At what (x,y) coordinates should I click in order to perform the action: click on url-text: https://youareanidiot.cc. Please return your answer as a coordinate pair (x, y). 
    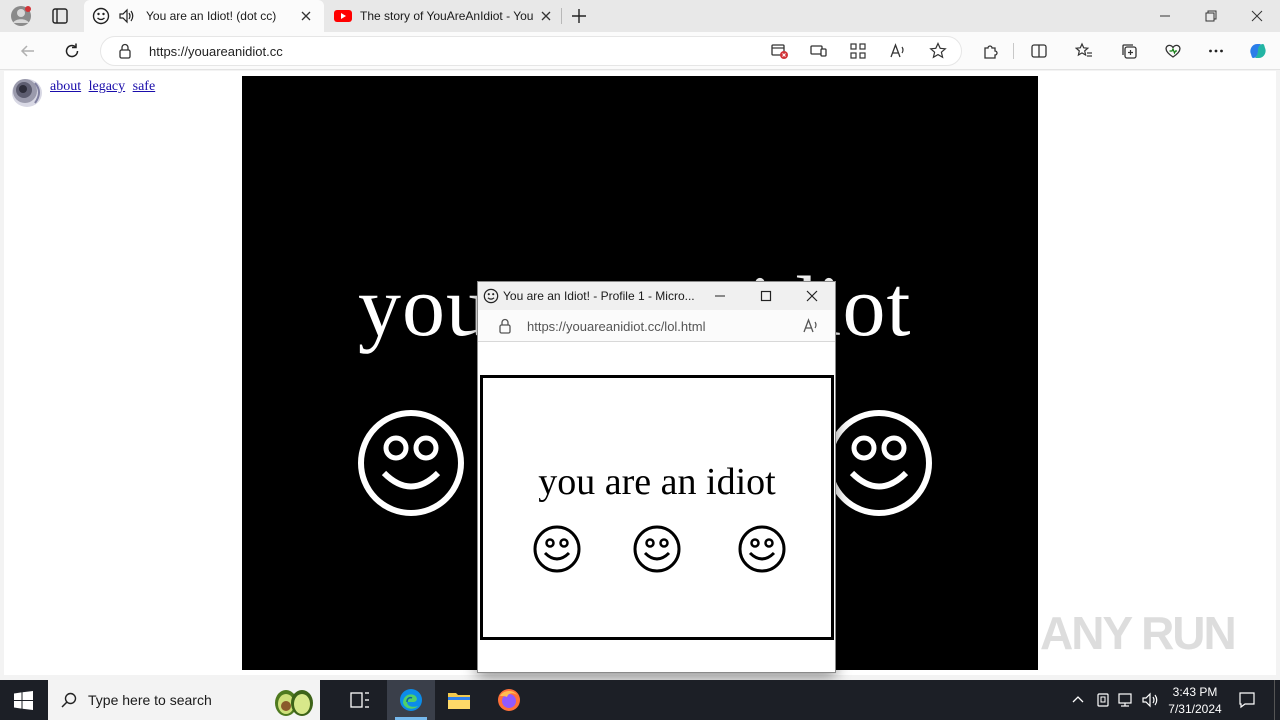
    Looking at the image, I should click on (216, 51).